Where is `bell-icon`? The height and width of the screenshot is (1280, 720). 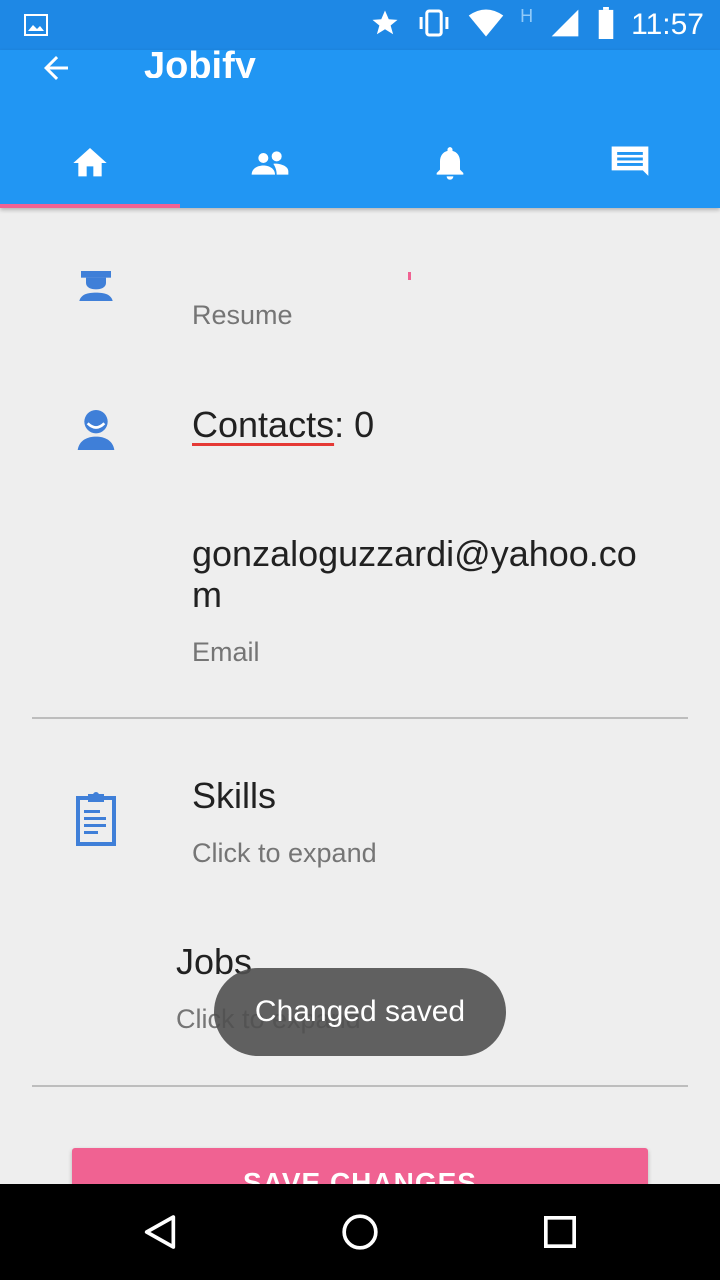
bell-icon is located at coordinates (450, 165).